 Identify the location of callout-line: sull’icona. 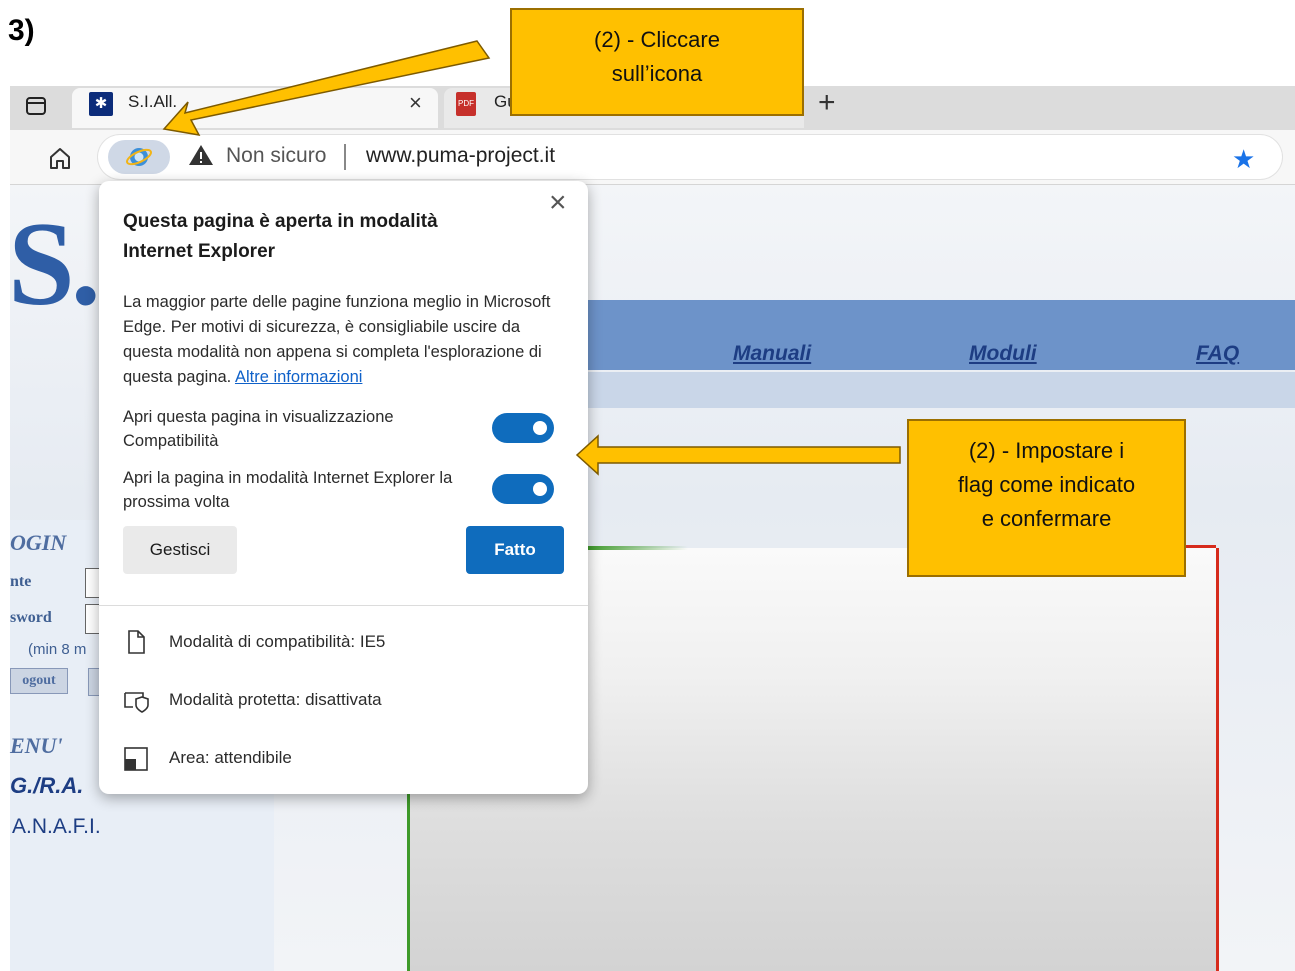
(657, 73).